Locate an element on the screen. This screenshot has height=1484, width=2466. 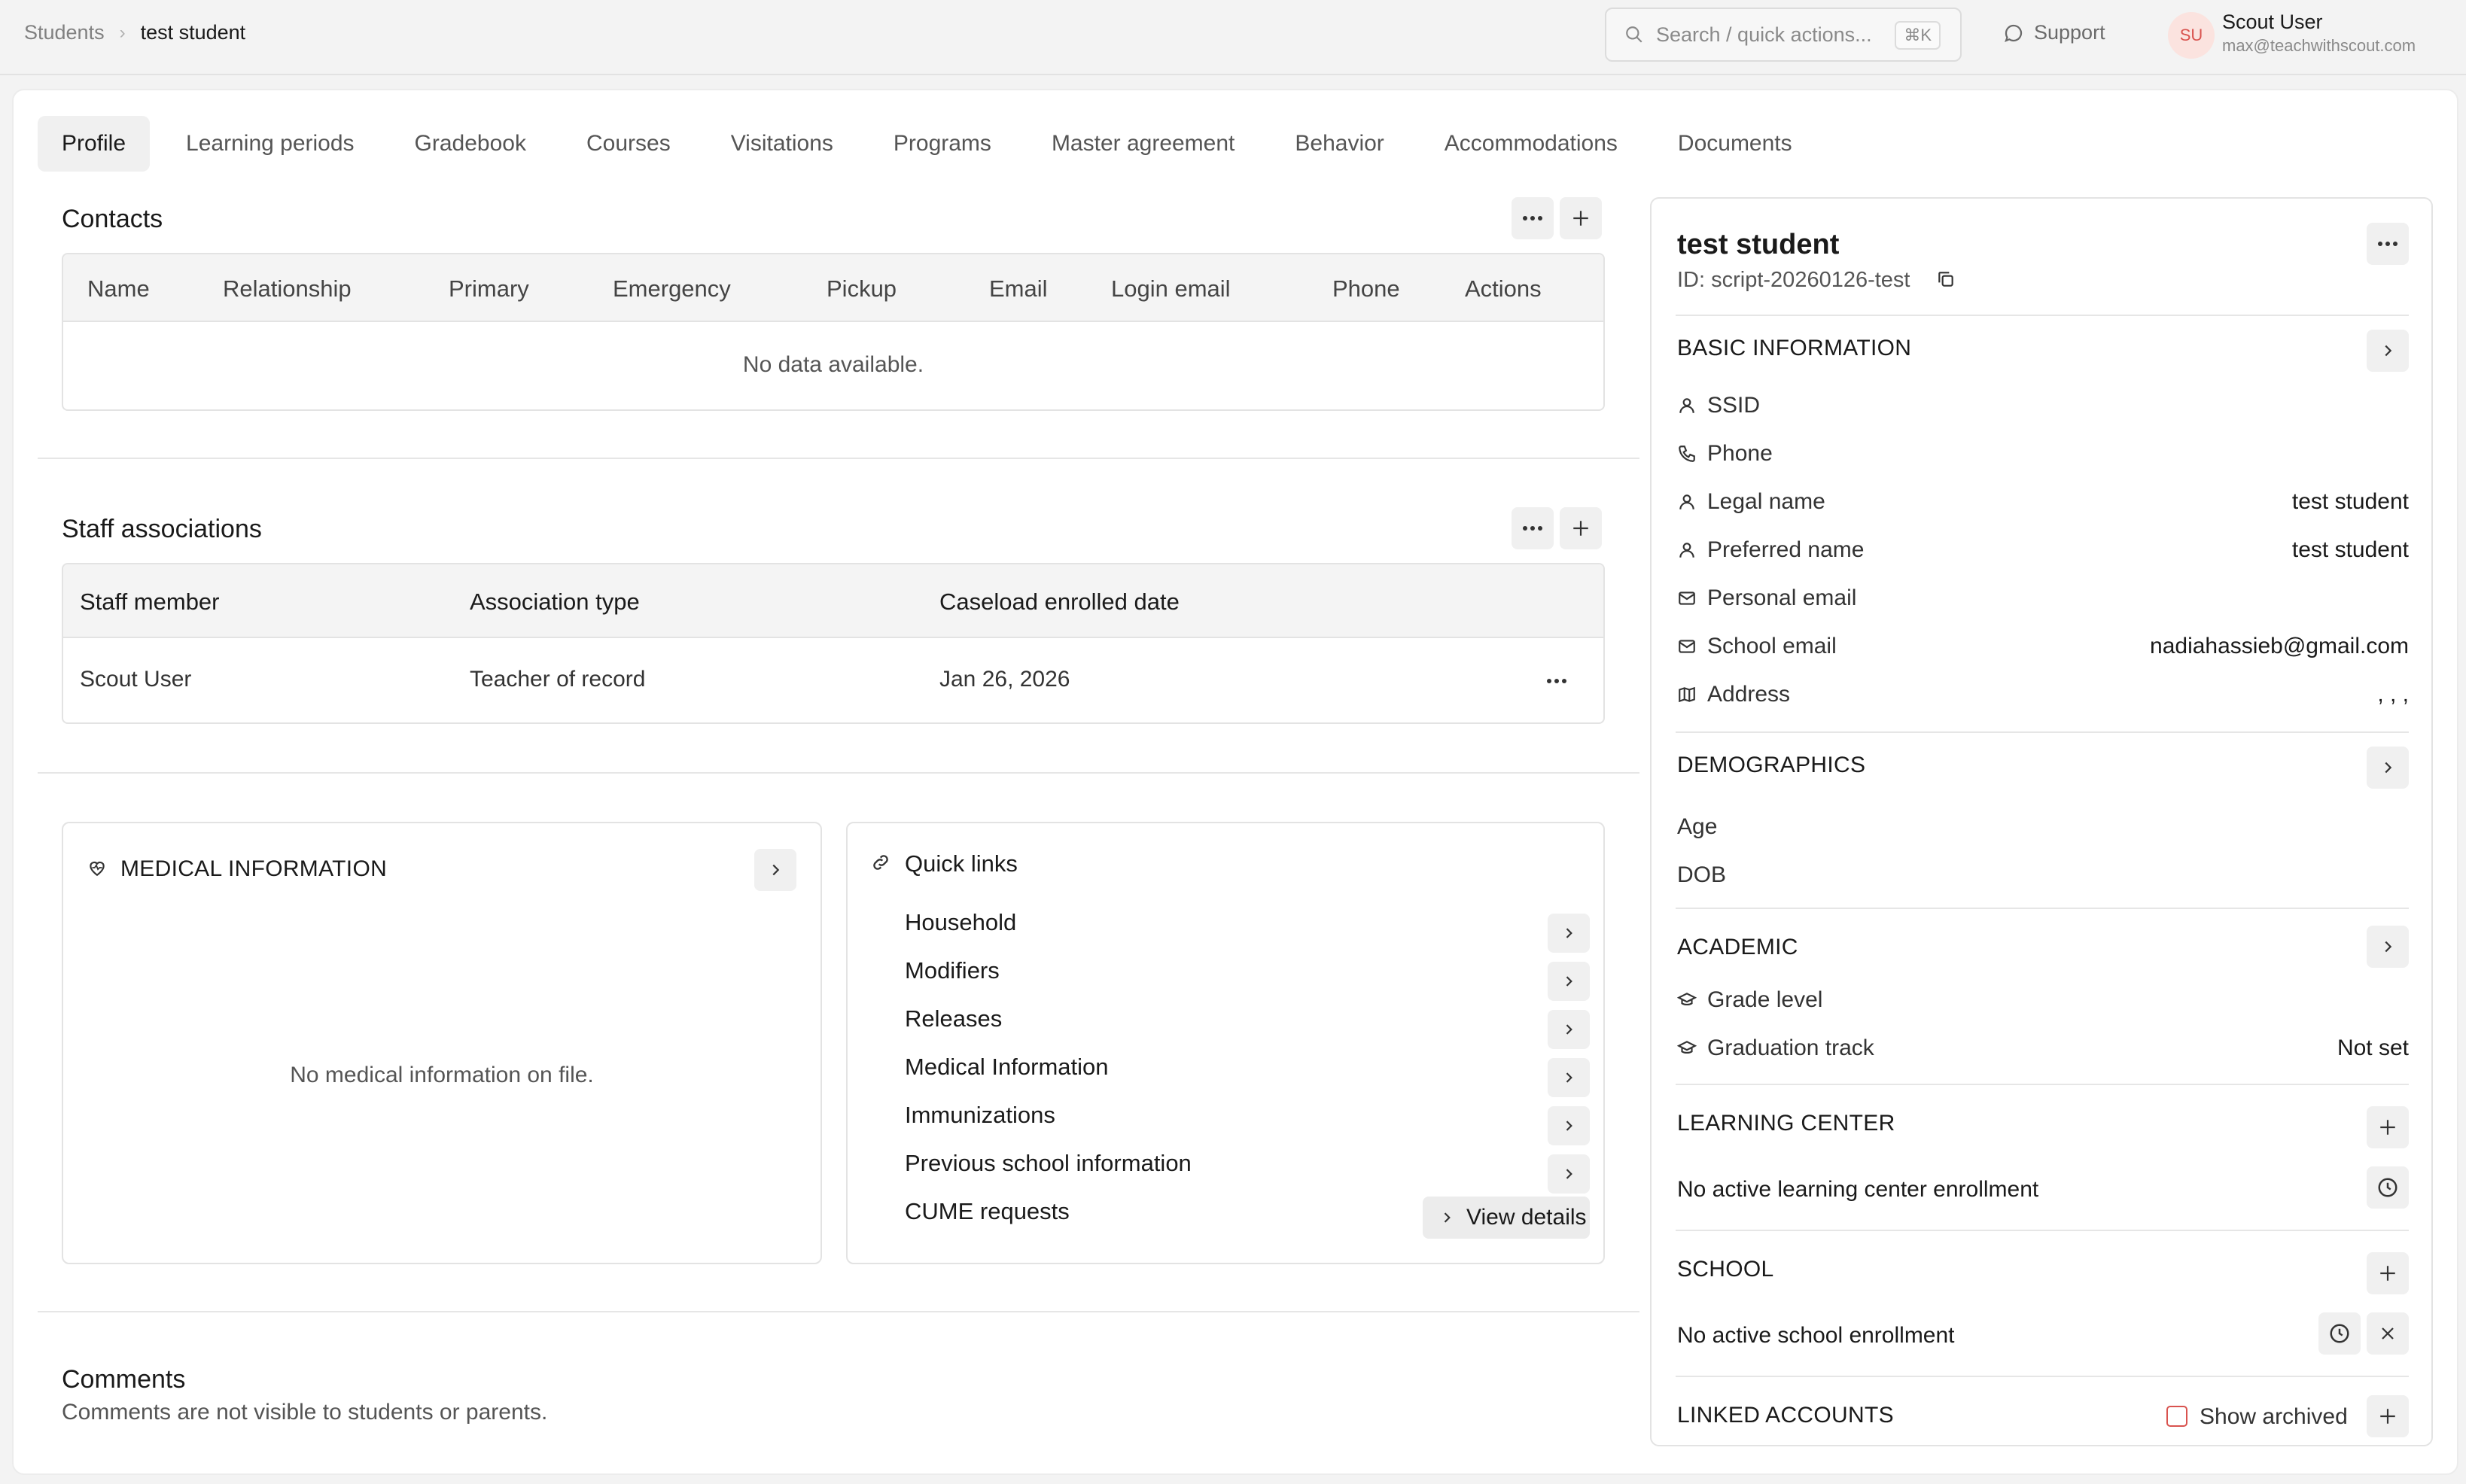
basic-information-expand-button is located at coordinates (2388, 351).